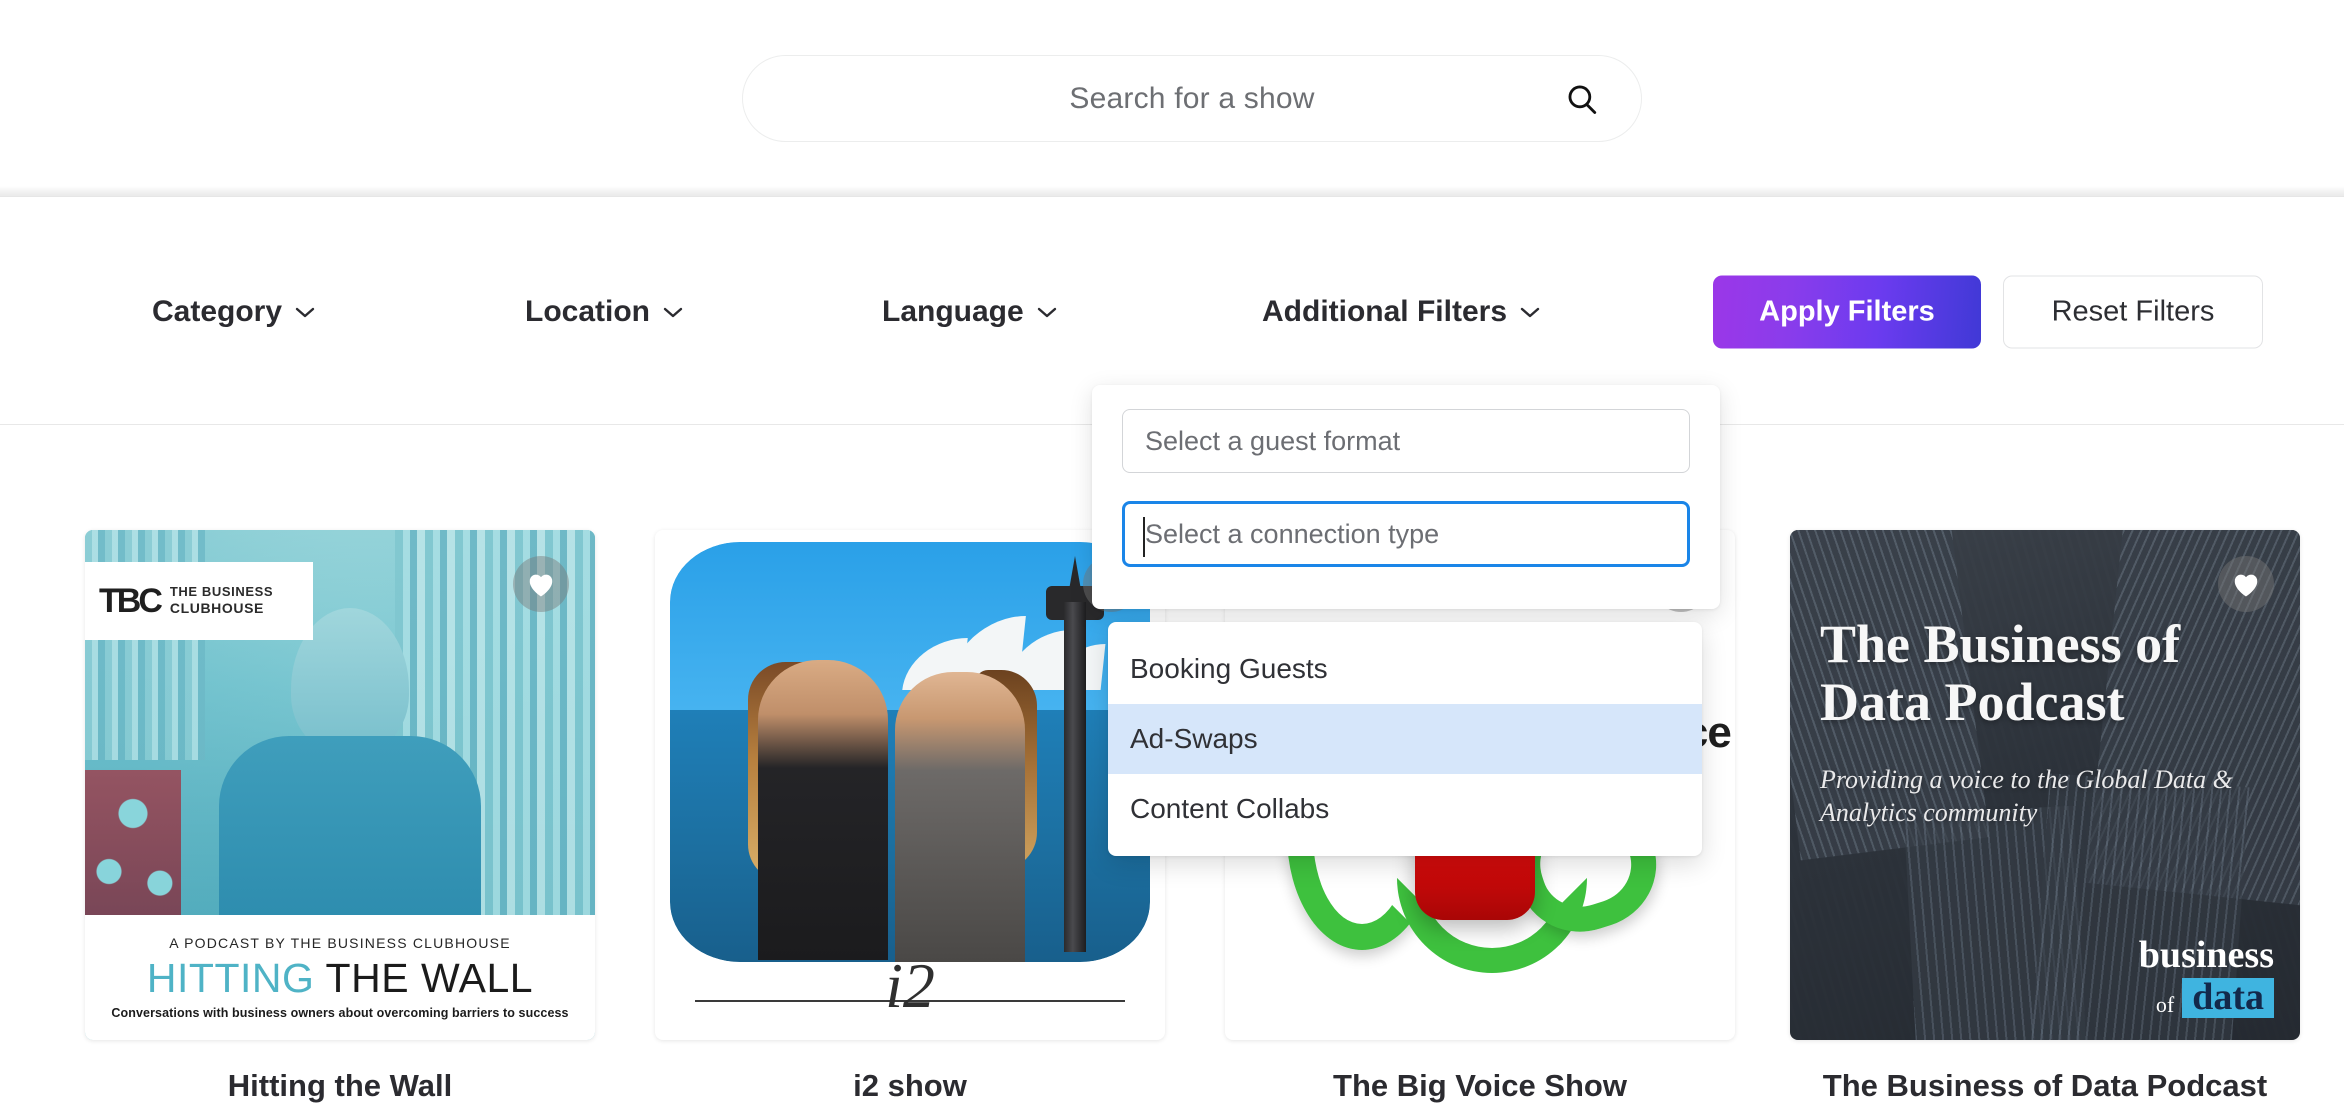 The height and width of the screenshot is (1118, 2344). I want to click on lamp-post, so click(1075, 777).